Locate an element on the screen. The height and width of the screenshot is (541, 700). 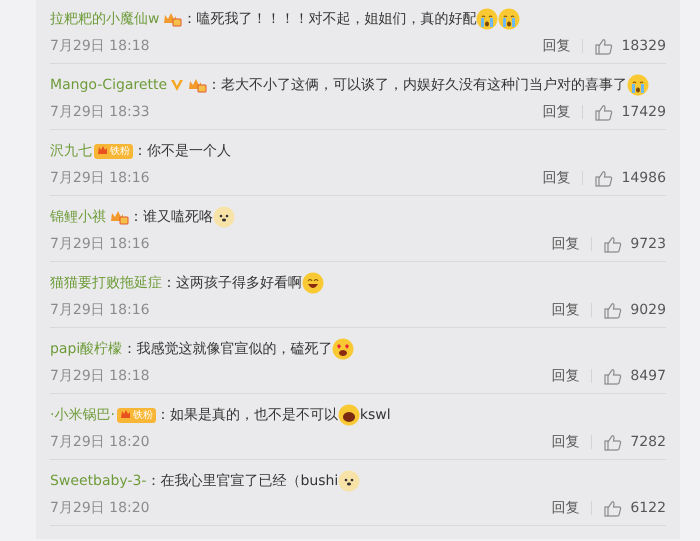
comment-time: 7月29日 18:33 is located at coordinates (100, 112).